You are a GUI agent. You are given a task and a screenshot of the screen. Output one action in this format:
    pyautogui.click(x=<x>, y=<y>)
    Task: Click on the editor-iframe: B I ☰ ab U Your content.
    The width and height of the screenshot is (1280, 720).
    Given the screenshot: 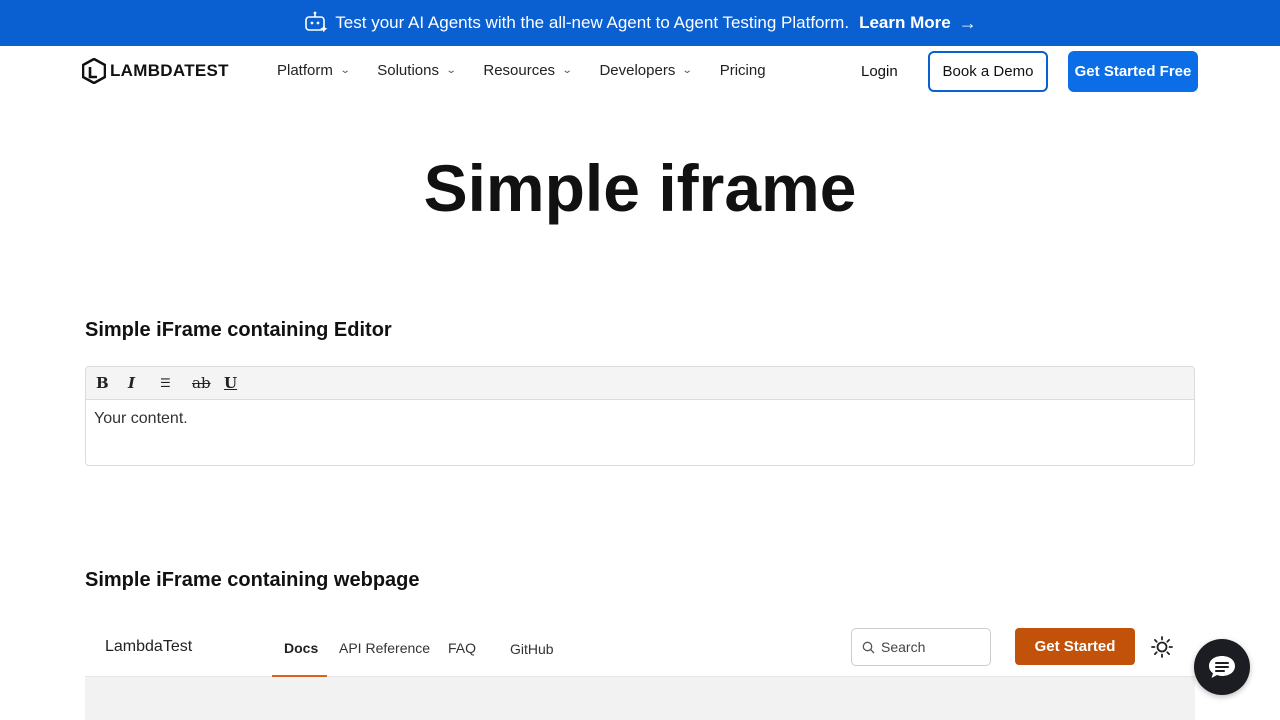 What is the action you would take?
    pyautogui.click(x=640, y=416)
    